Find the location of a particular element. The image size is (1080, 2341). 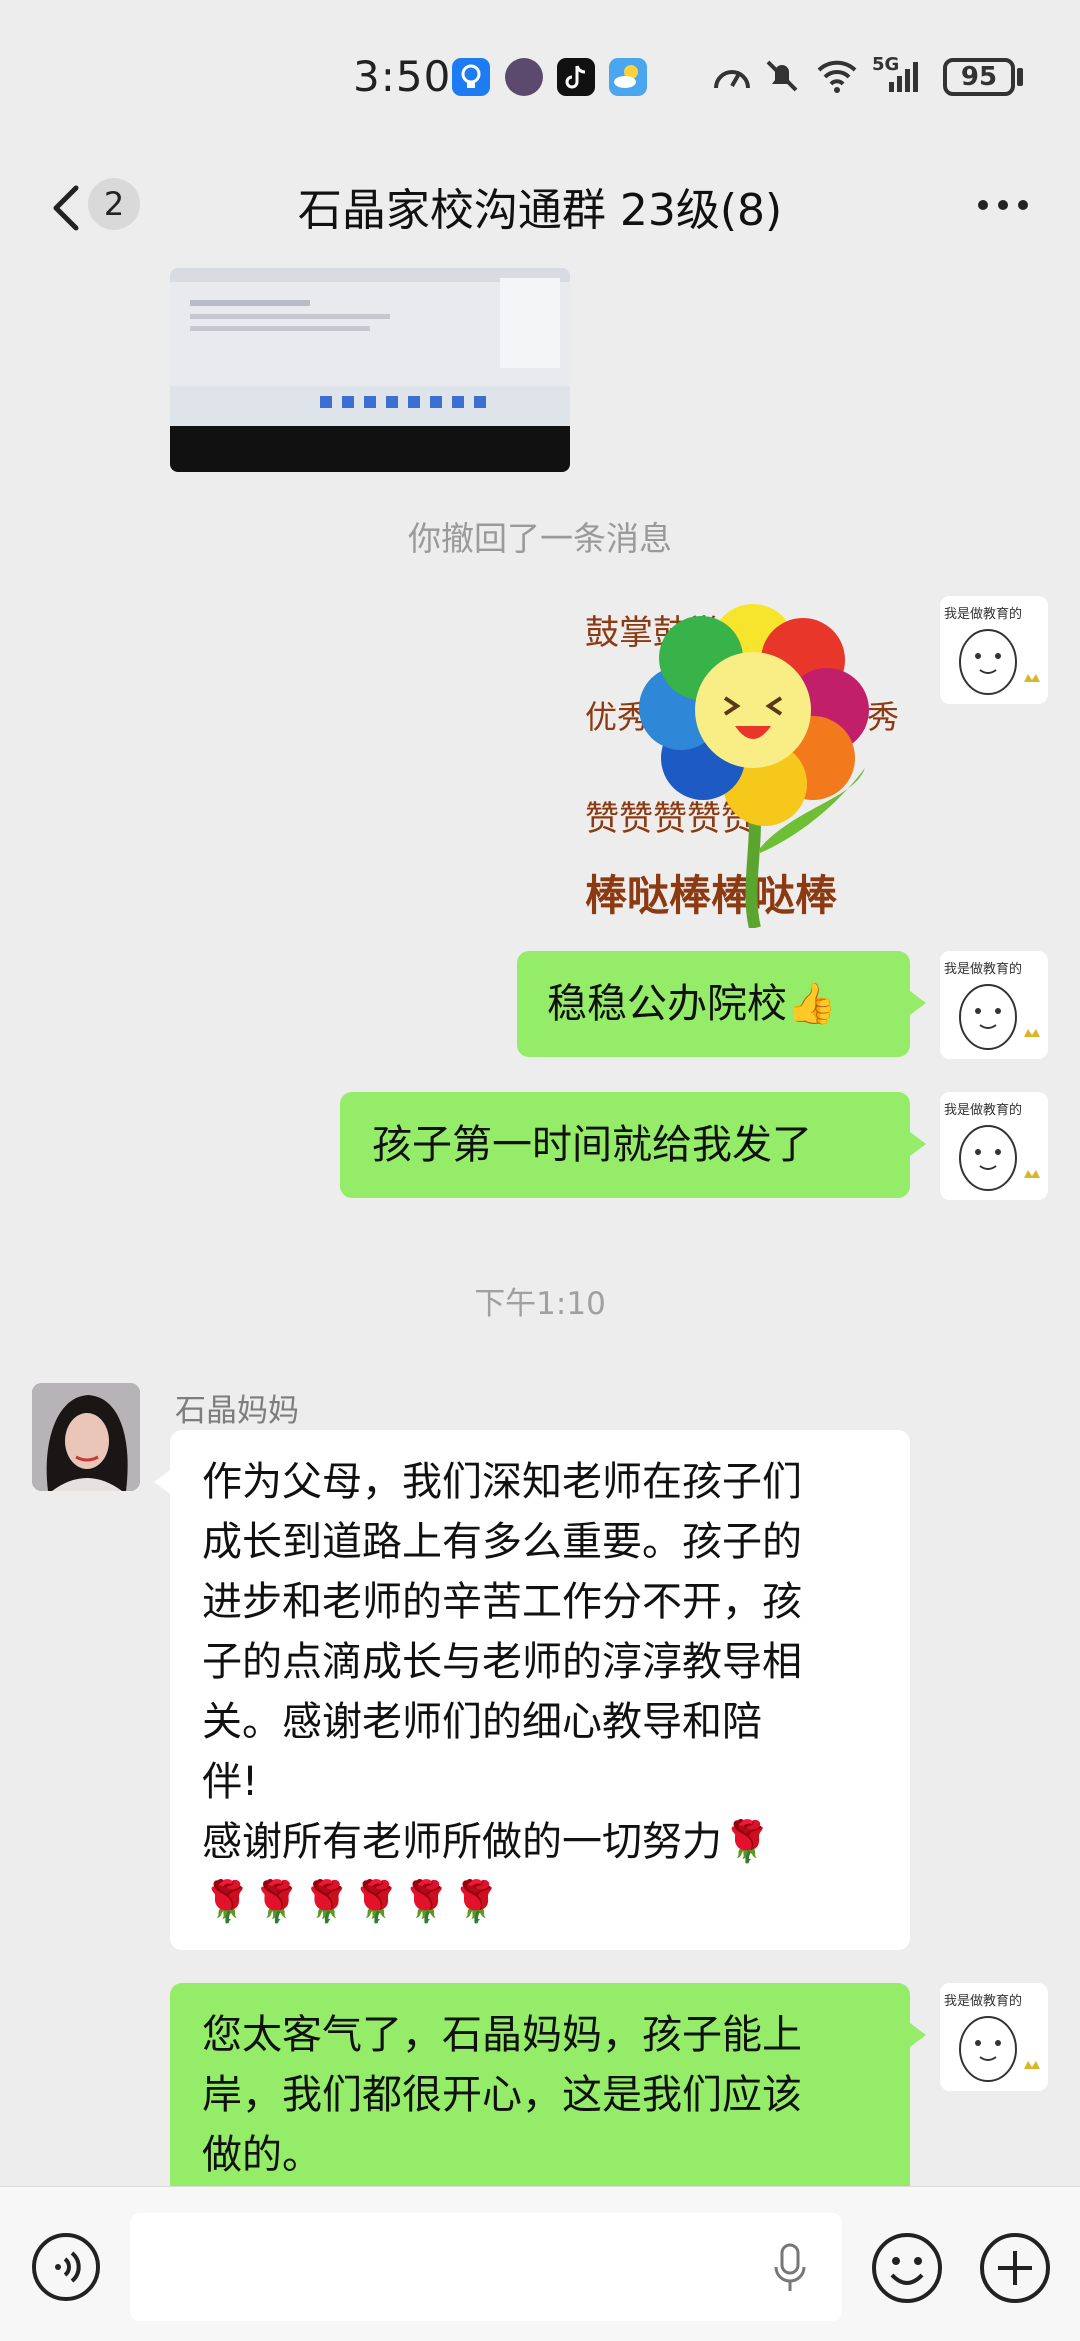

woman-portrait-icon is located at coordinates (86, 1437).